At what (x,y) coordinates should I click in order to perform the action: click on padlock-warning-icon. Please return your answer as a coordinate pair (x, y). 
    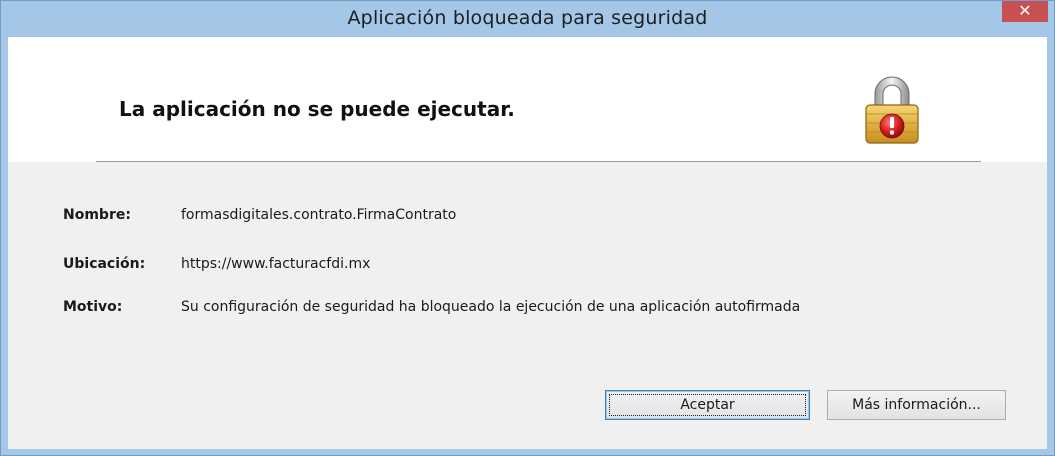
    Looking at the image, I should click on (892, 110).